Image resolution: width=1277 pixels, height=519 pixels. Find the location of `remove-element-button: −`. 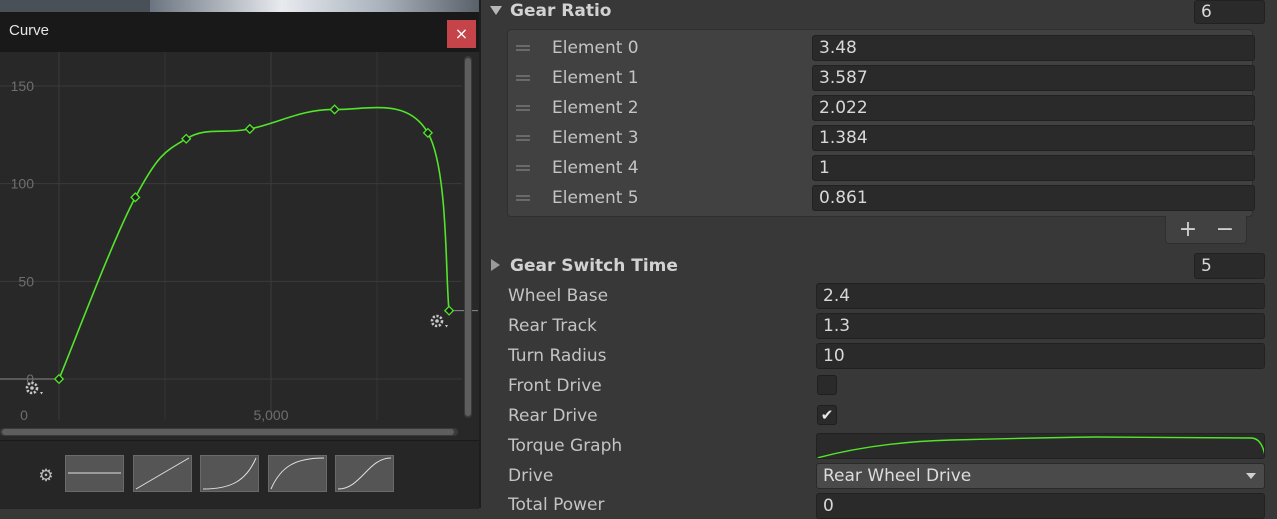

remove-element-button: − is located at coordinates (1225, 230).